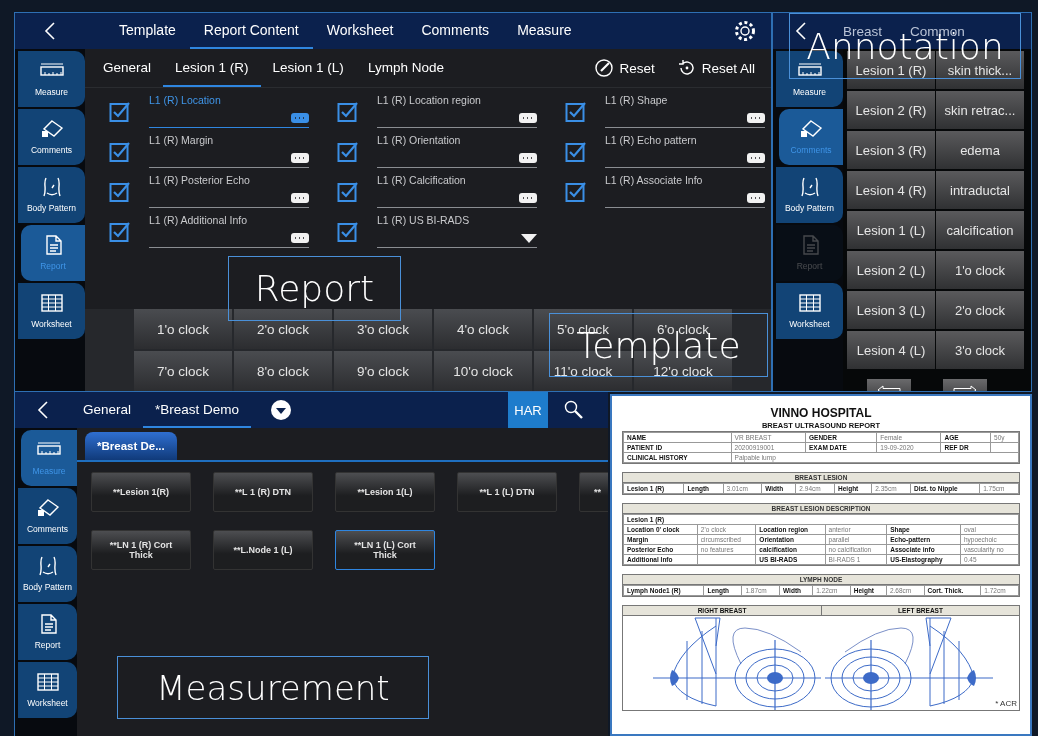 The height and width of the screenshot is (736, 1038). I want to click on input-field: L1 (R) Margin, so click(229, 152).